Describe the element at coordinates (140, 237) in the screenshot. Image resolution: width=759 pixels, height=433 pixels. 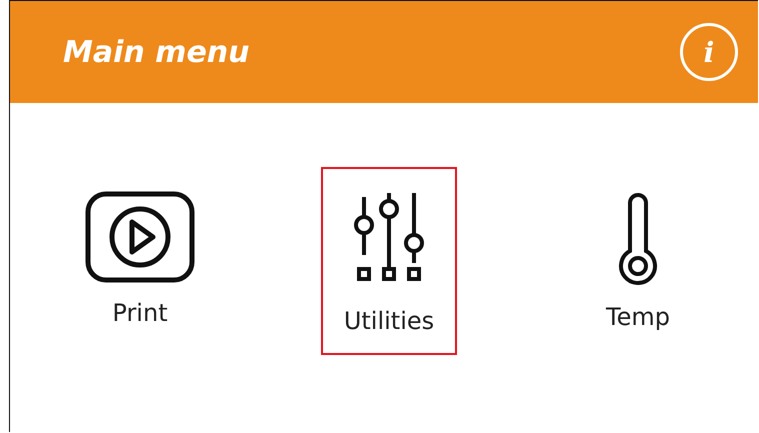
I see `play-icon` at that location.